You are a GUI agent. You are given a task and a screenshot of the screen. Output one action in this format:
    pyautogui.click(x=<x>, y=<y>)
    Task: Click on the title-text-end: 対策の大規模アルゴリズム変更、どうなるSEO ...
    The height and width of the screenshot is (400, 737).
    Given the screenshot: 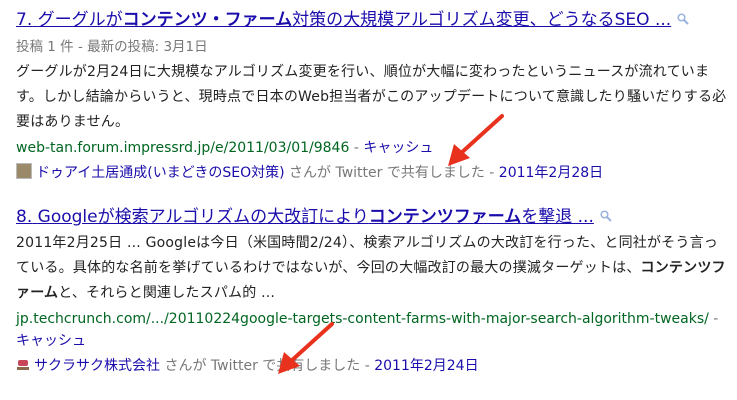 What is the action you would take?
    pyautogui.click(x=482, y=20)
    